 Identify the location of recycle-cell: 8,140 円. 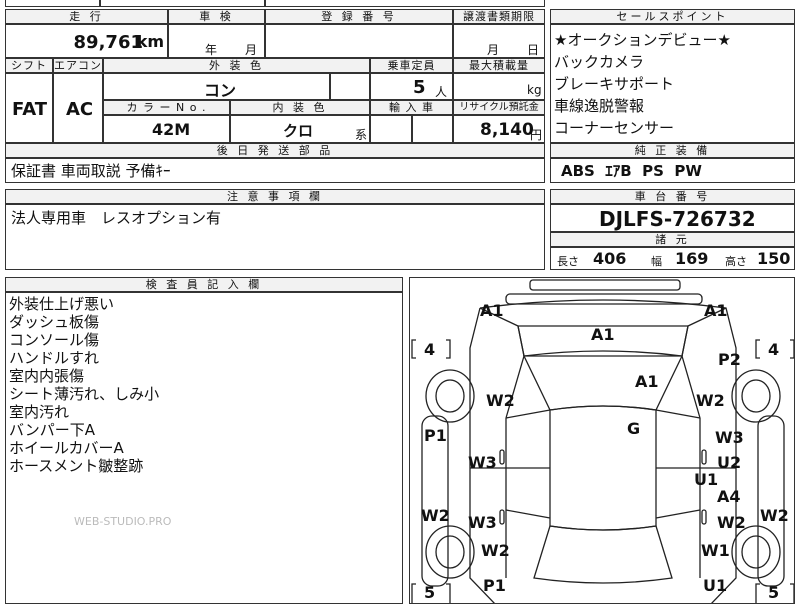
(499, 129).